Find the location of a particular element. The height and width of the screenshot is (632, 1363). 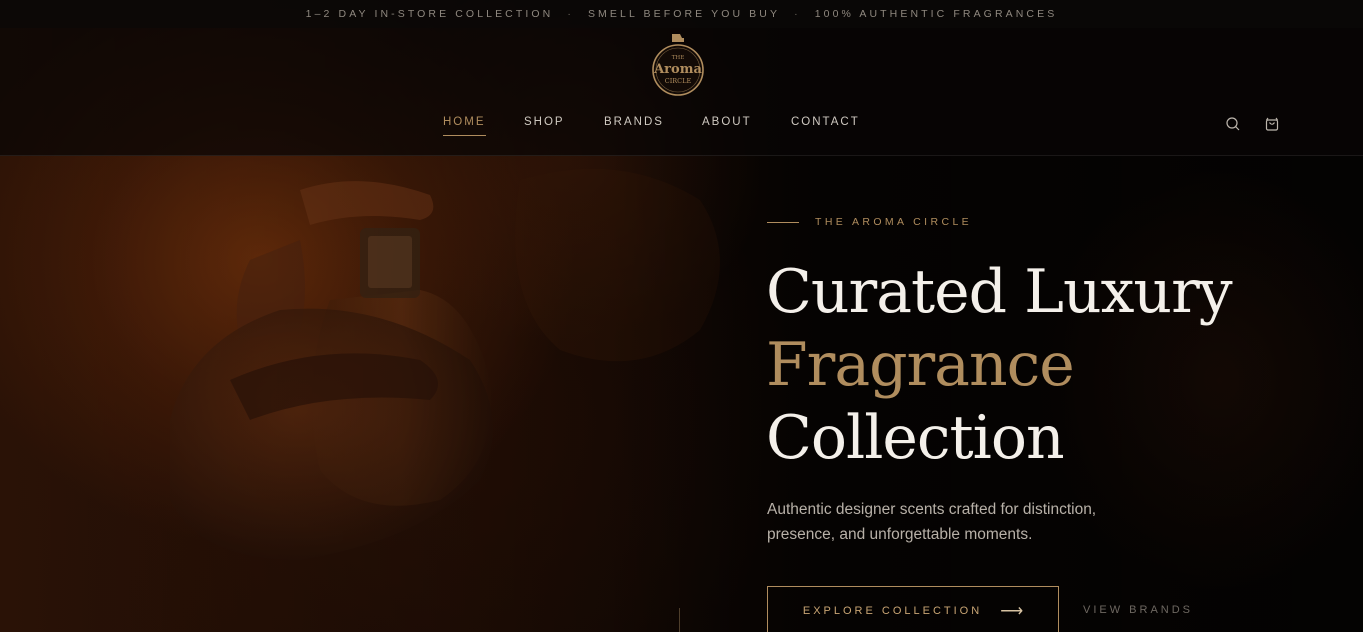

nav-item-brands: BRANDS is located at coordinates (634, 122).